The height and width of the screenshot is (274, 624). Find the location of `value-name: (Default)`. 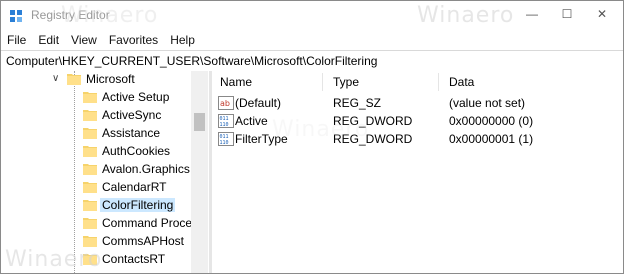

value-name: (Default) is located at coordinates (258, 103).